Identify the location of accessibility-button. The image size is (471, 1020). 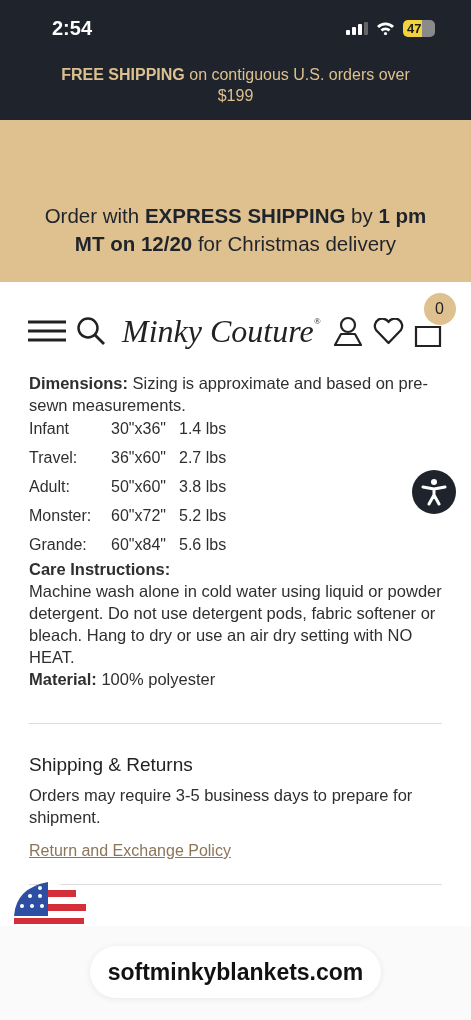
(434, 492).